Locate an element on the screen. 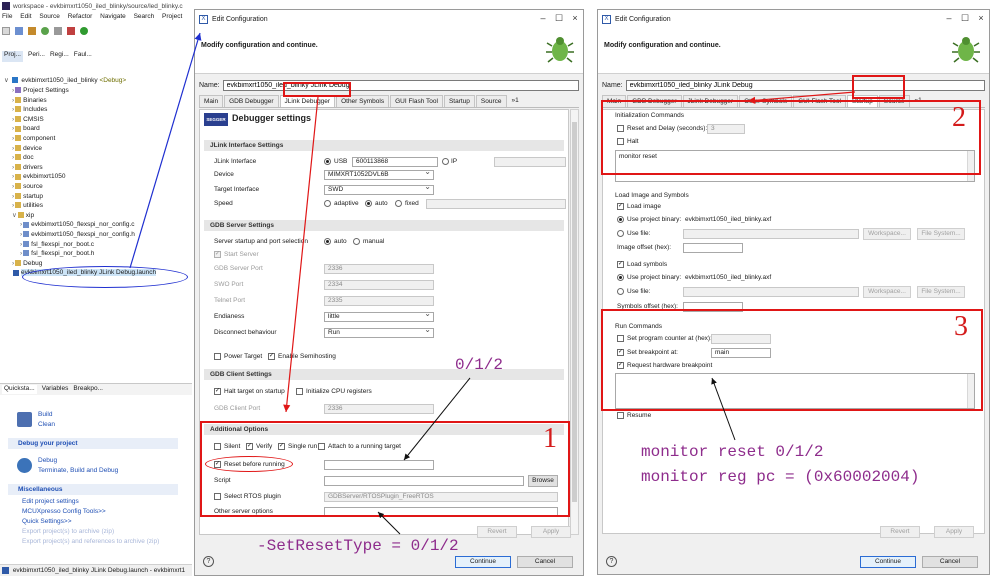  tree-item: › doc is located at coordinates (101, 158).